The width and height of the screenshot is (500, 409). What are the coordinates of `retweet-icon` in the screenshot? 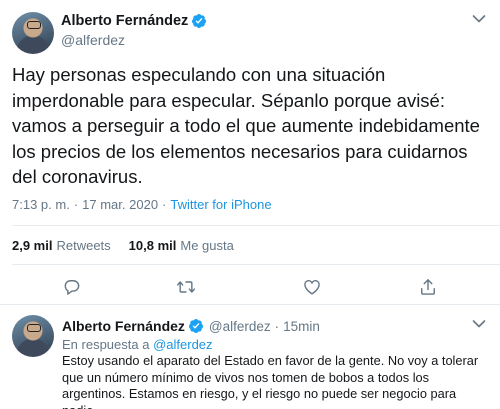 It's located at (186, 287).